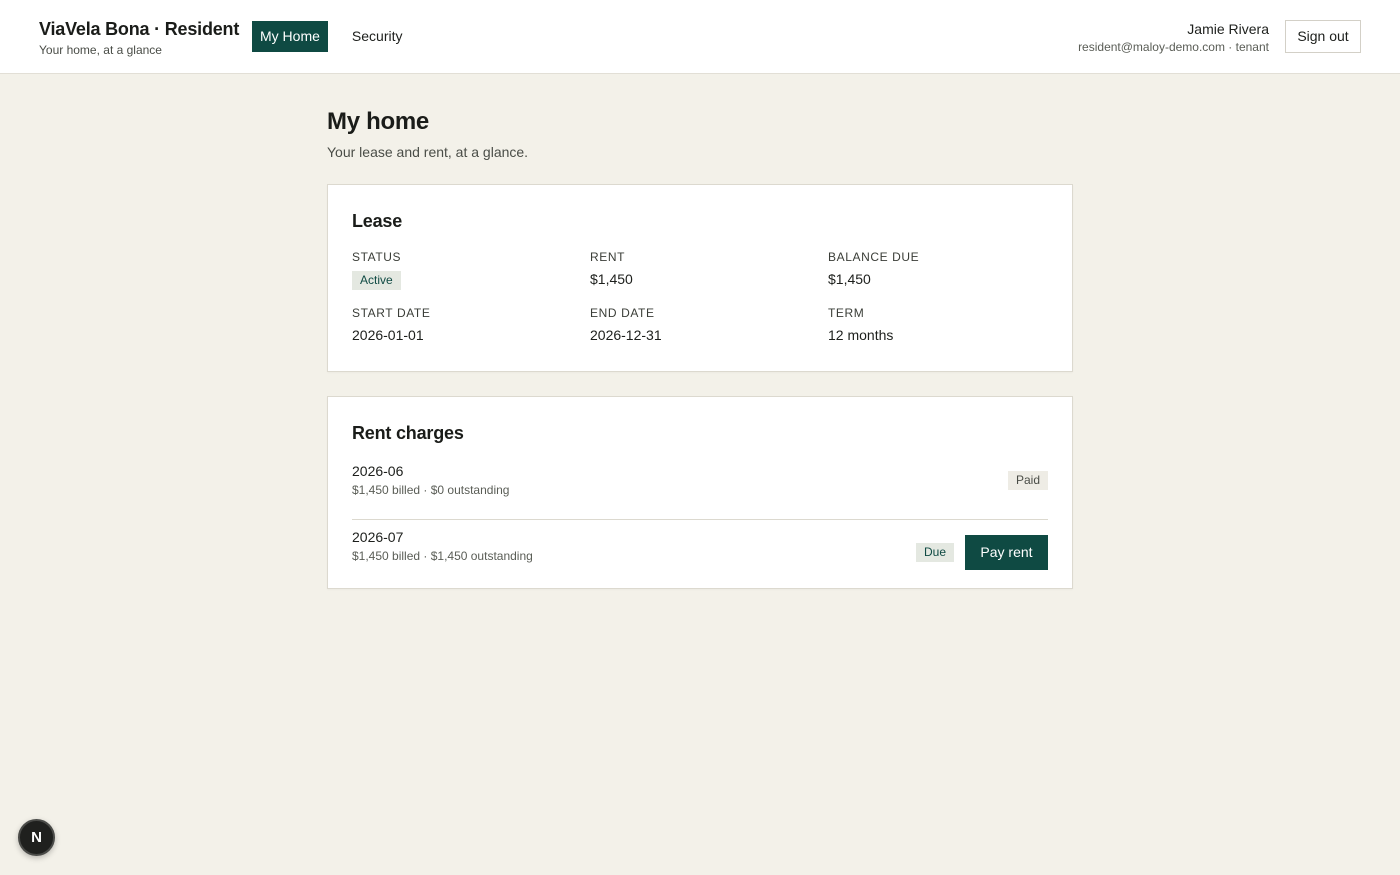  I want to click on charge-meta: $1,450 billed · $0 outstanding, so click(431, 490).